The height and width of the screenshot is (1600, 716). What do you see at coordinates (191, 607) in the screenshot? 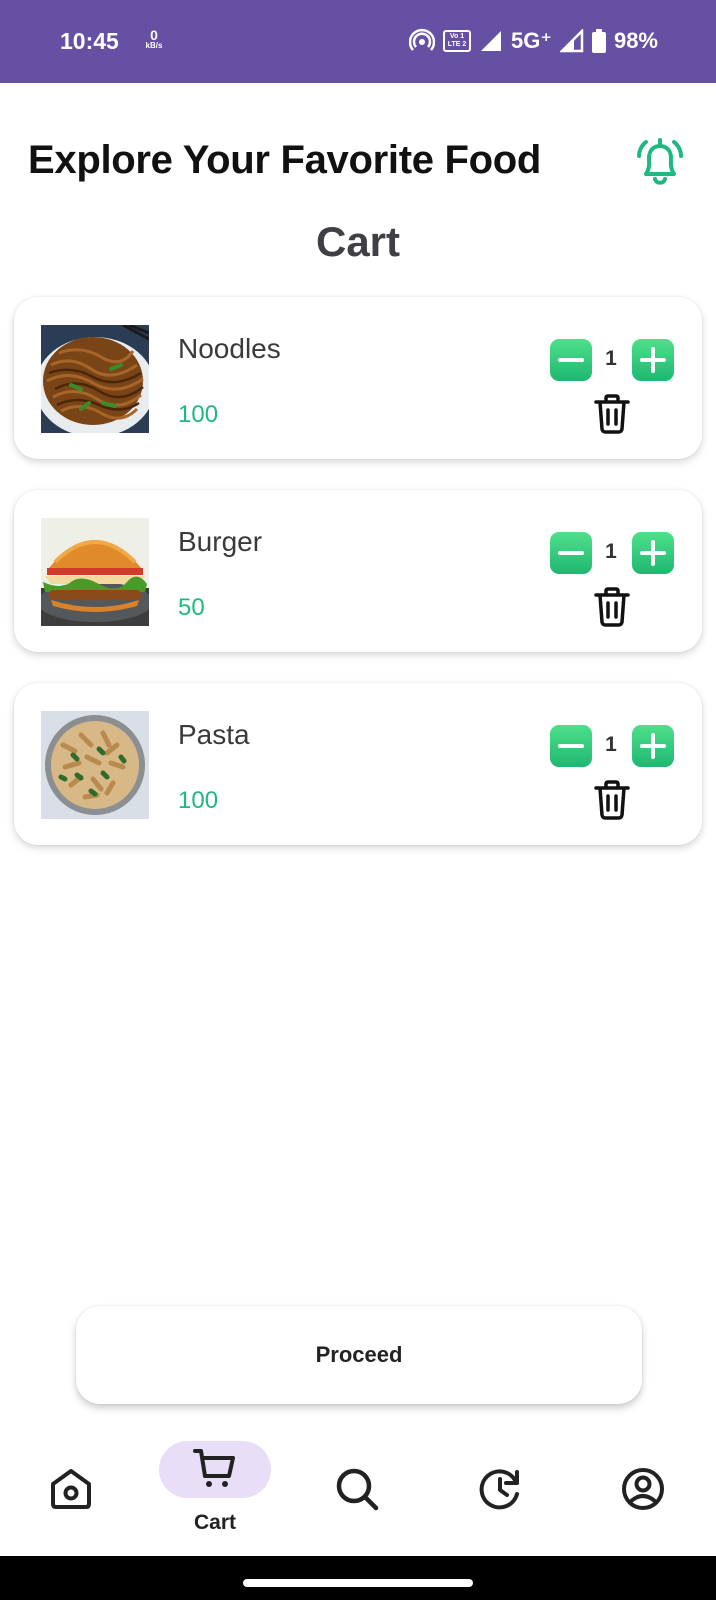
I see `item-price: 50` at bounding box center [191, 607].